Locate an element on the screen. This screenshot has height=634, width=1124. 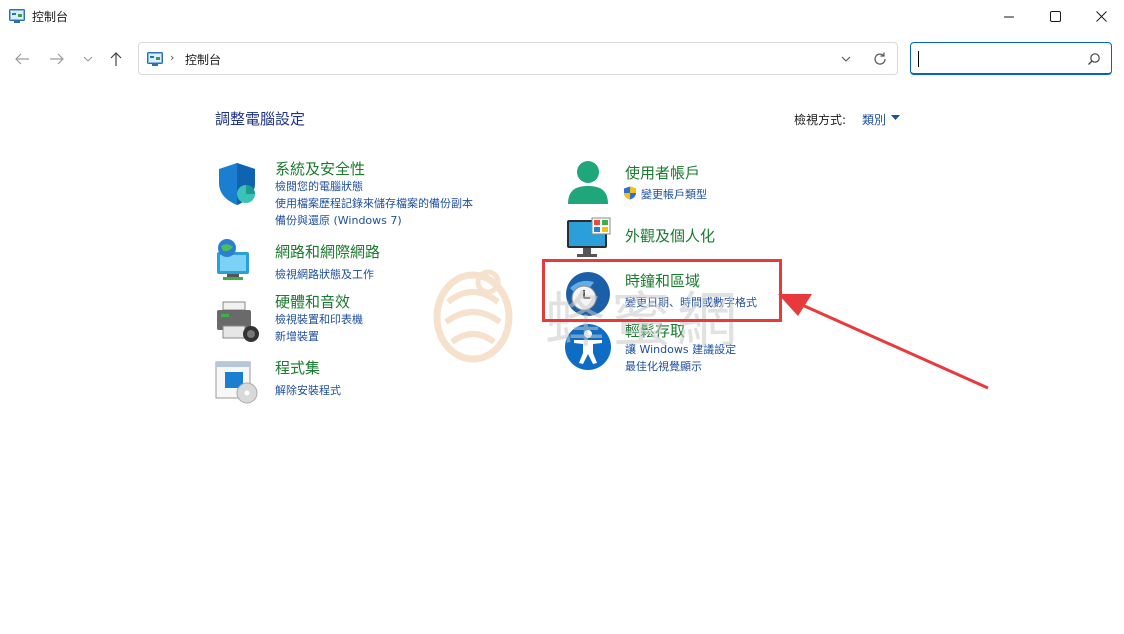
caret-down-icon is located at coordinates (895, 118).